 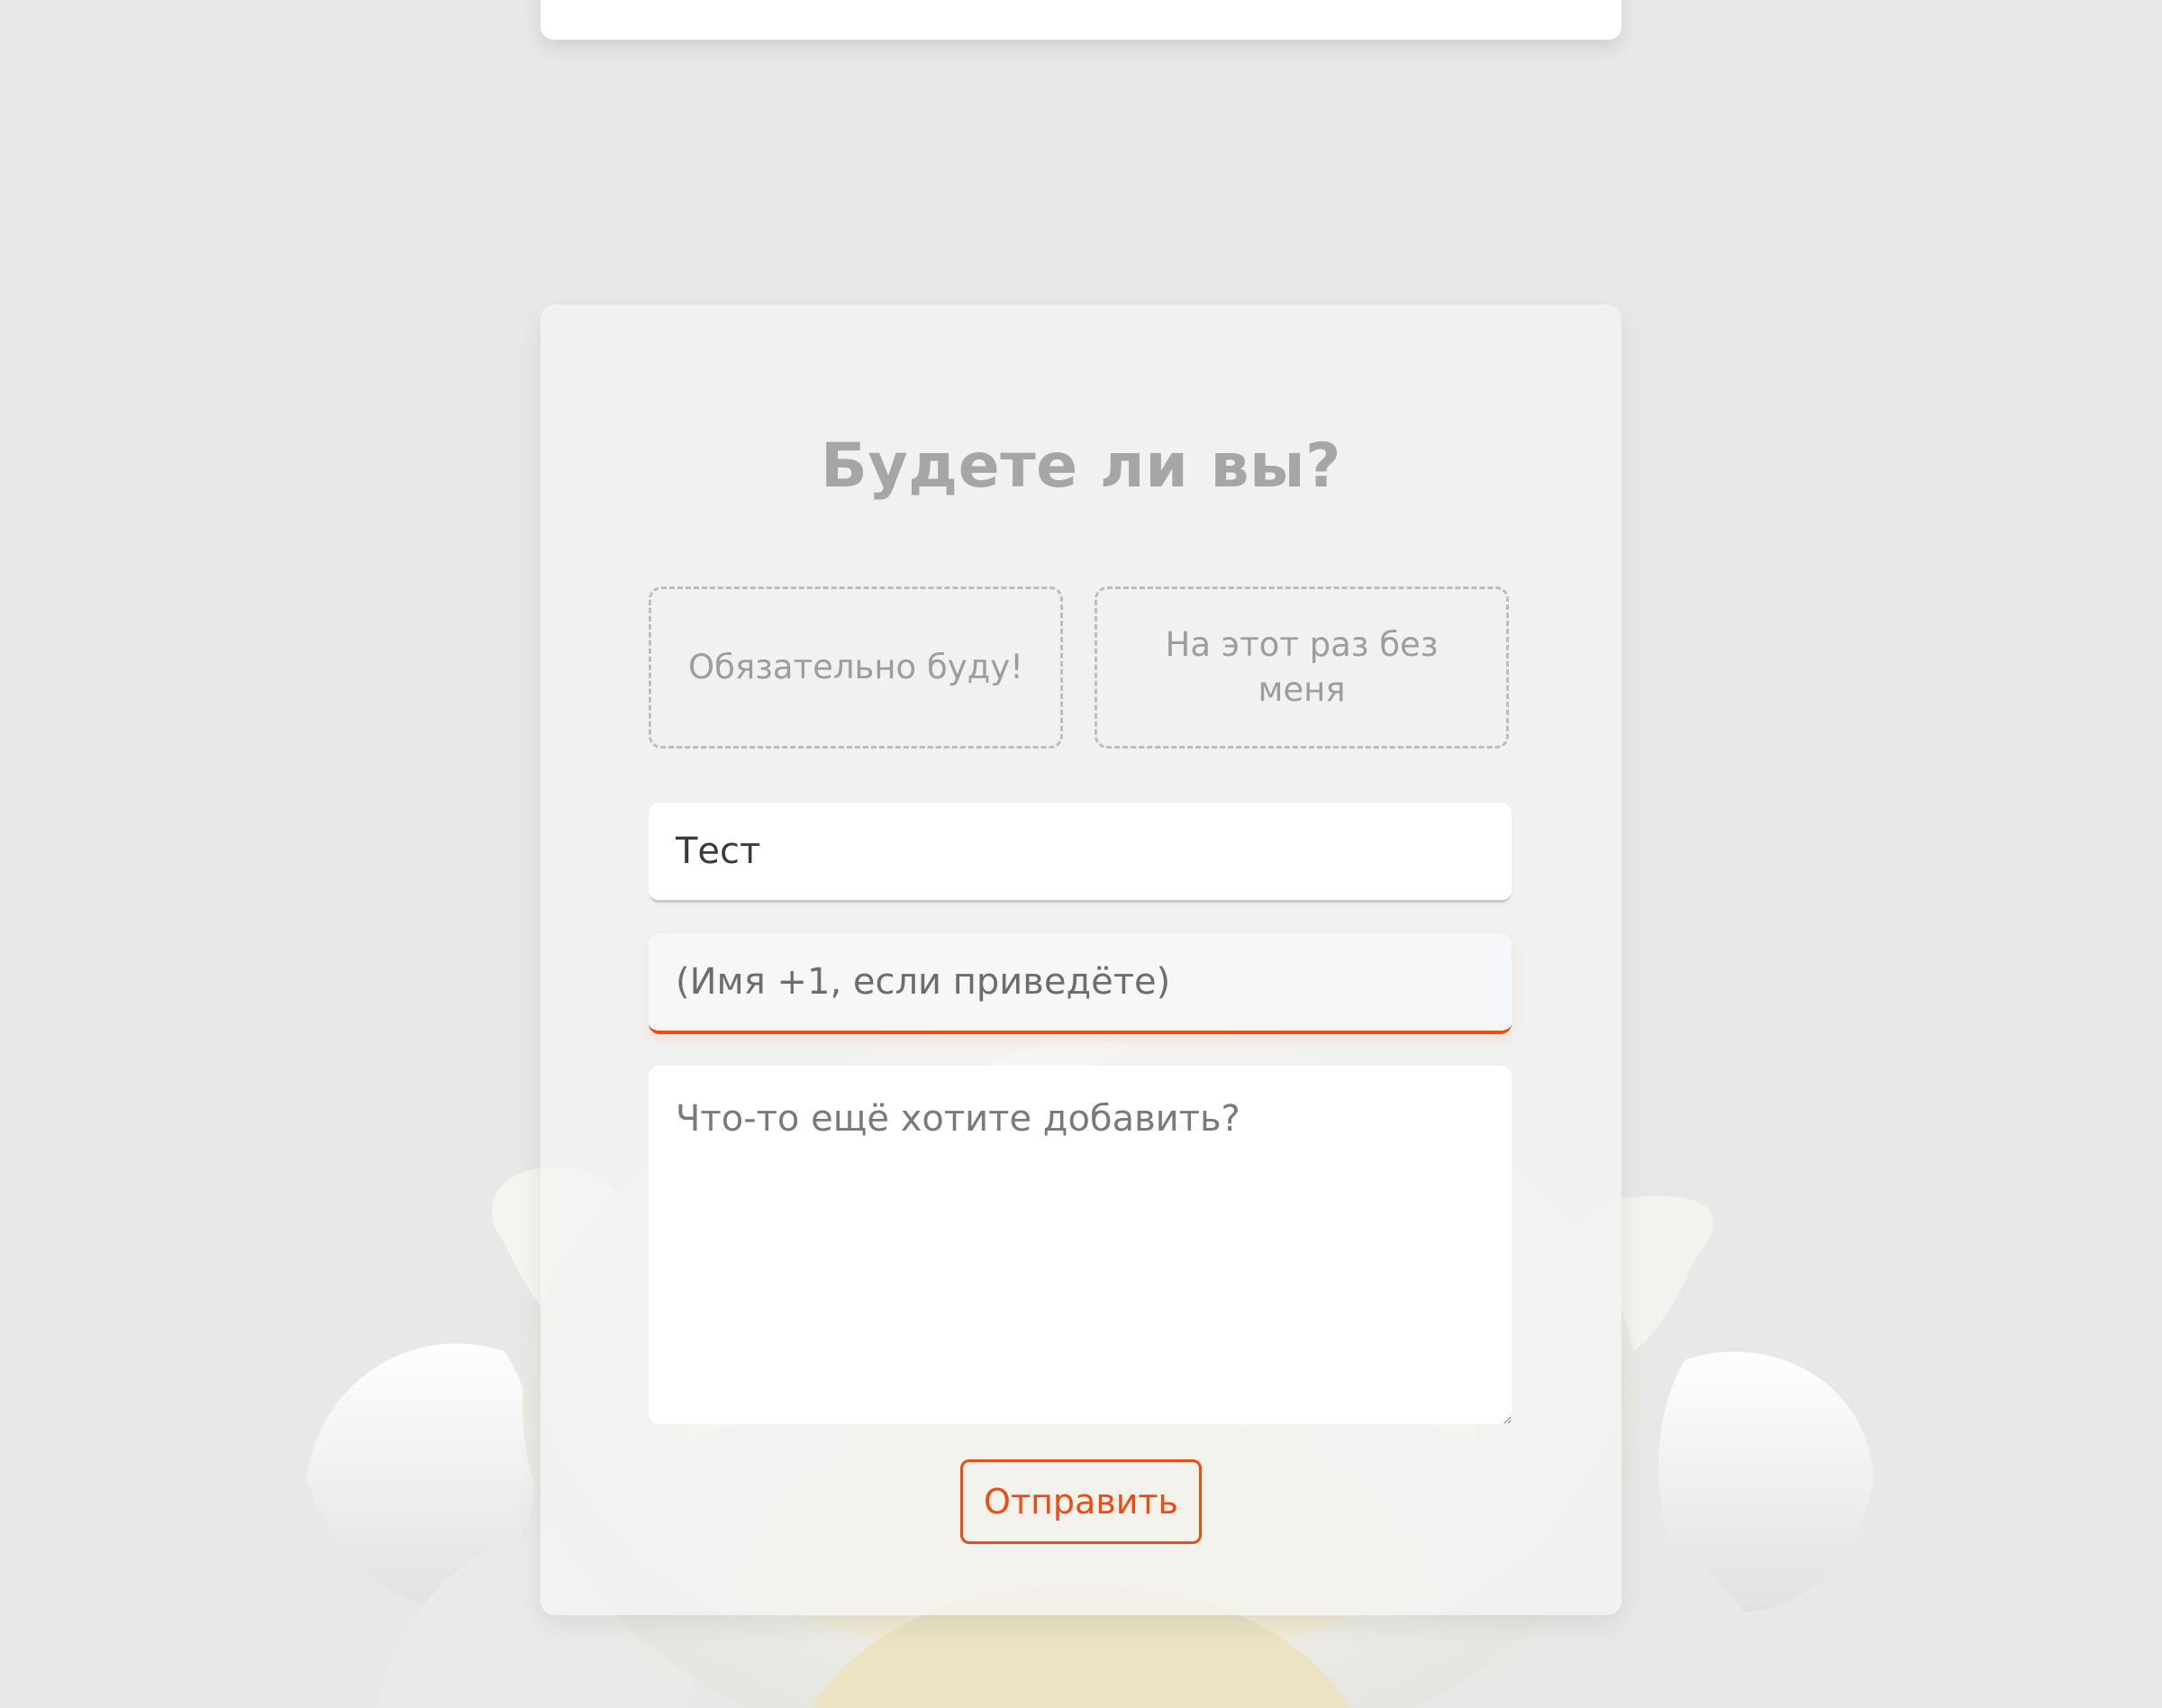 I want to click on previous-section-card, so click(x=1081, y=20).